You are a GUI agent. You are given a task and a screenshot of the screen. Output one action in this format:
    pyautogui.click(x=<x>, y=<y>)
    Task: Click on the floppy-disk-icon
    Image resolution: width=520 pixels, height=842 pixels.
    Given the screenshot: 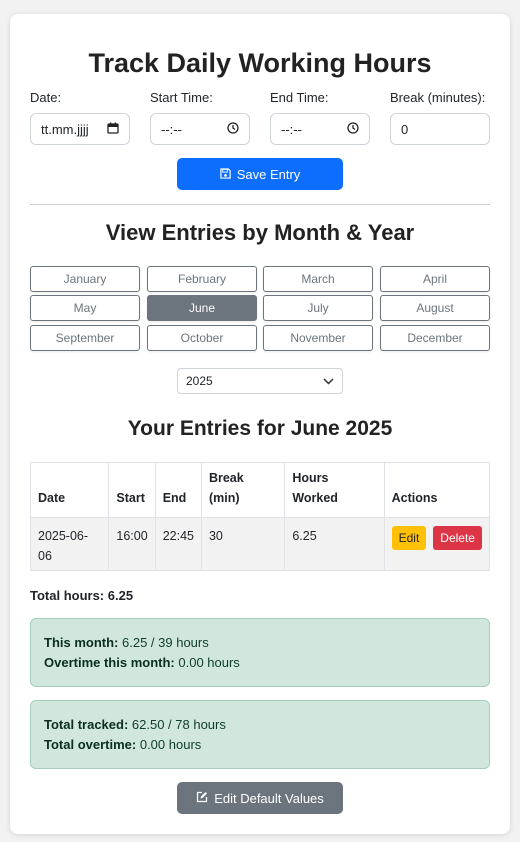 What is the action you would take?
    pyautogui.click(x=225, y=174)
    